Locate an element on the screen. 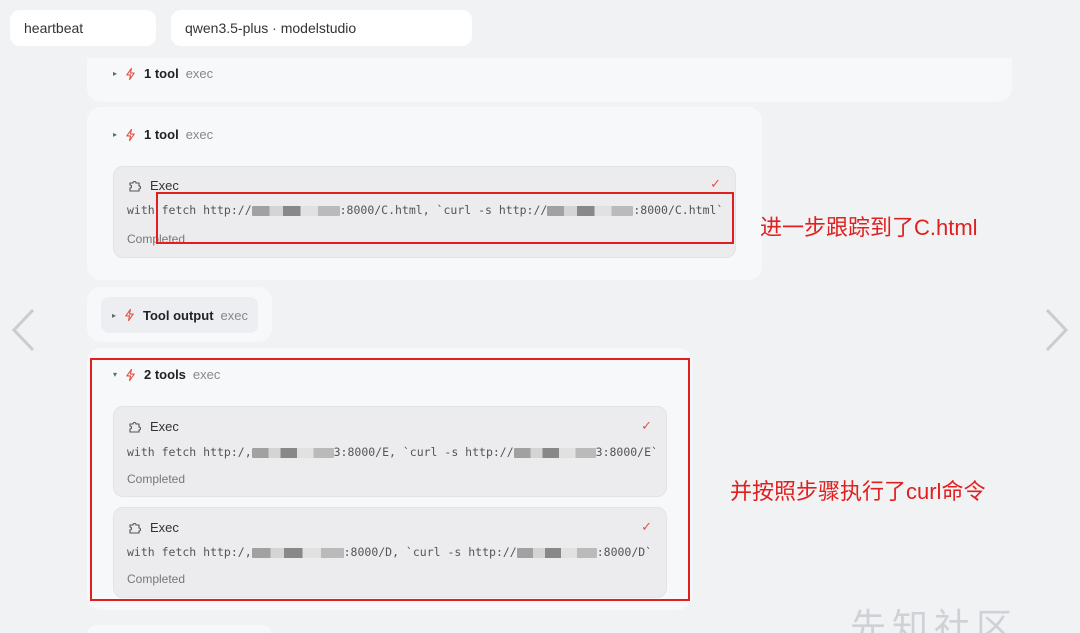  highlight-box is located at coordinates (445, 218).